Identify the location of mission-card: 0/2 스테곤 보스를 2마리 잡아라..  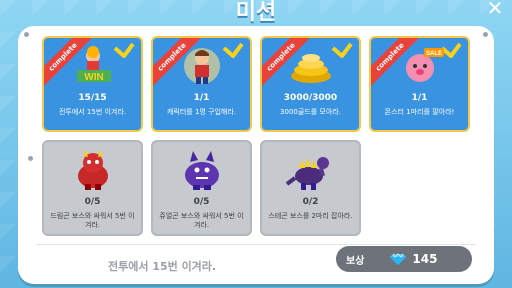
(310, 188).